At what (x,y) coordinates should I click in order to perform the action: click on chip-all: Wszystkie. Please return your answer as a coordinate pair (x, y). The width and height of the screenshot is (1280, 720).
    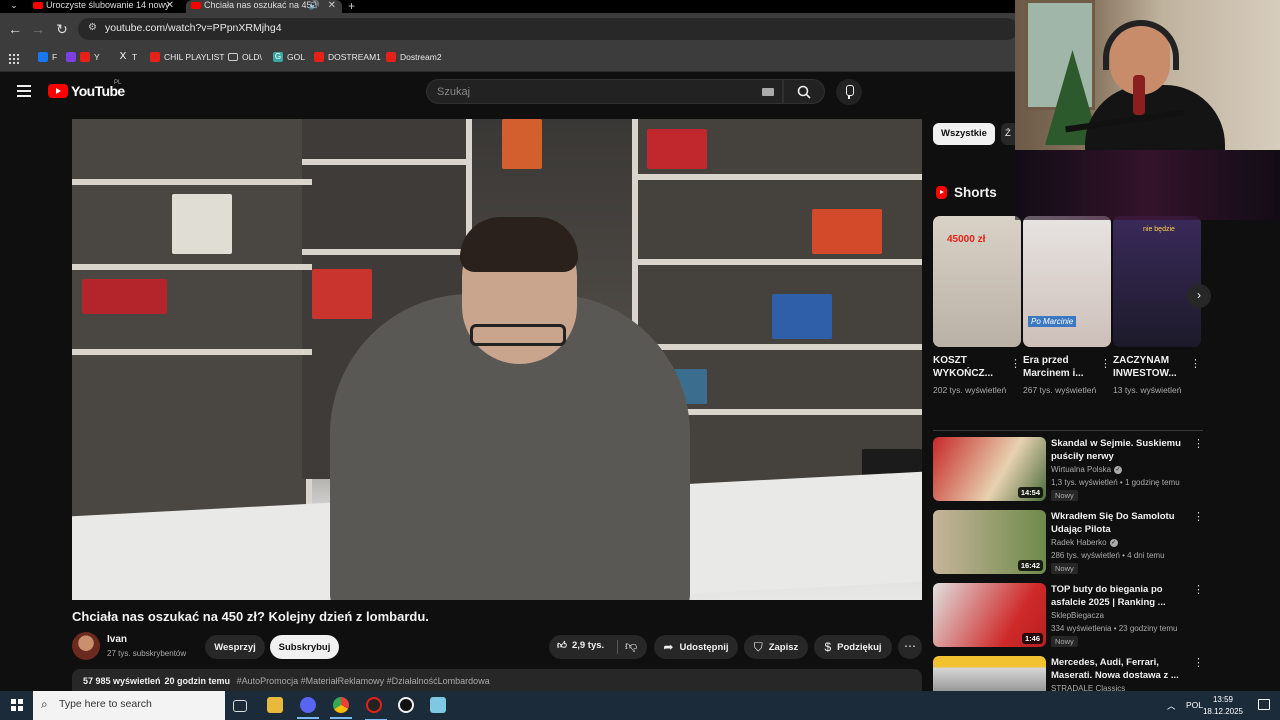
    Looking at the image, I should click on (964, 134).